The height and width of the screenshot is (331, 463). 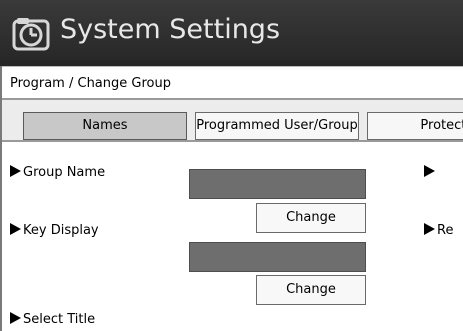 What do you see at coordinates (90, 83) in the screenshot?
I see `breadcrumb-text: Program / Change Group` at bounding box center [90, 83].